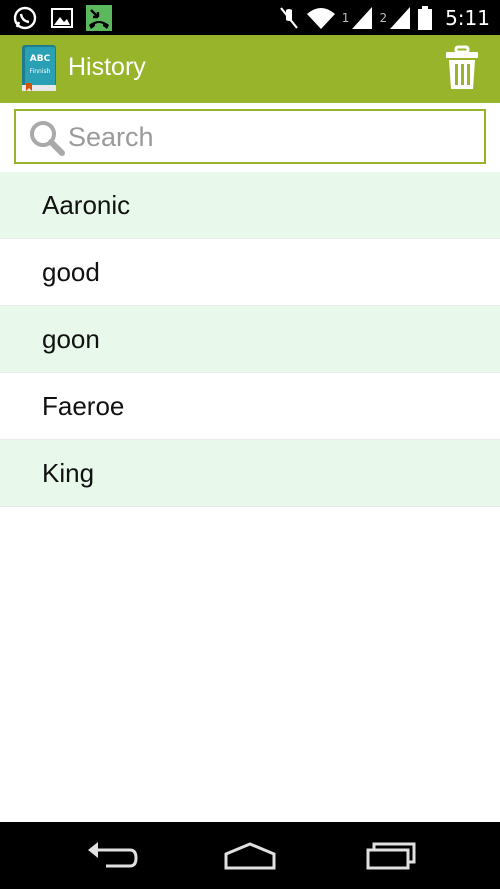  Describe the element at coordinates (345, 18) in the screenshot. I see `sim1-label: 1` at that location.